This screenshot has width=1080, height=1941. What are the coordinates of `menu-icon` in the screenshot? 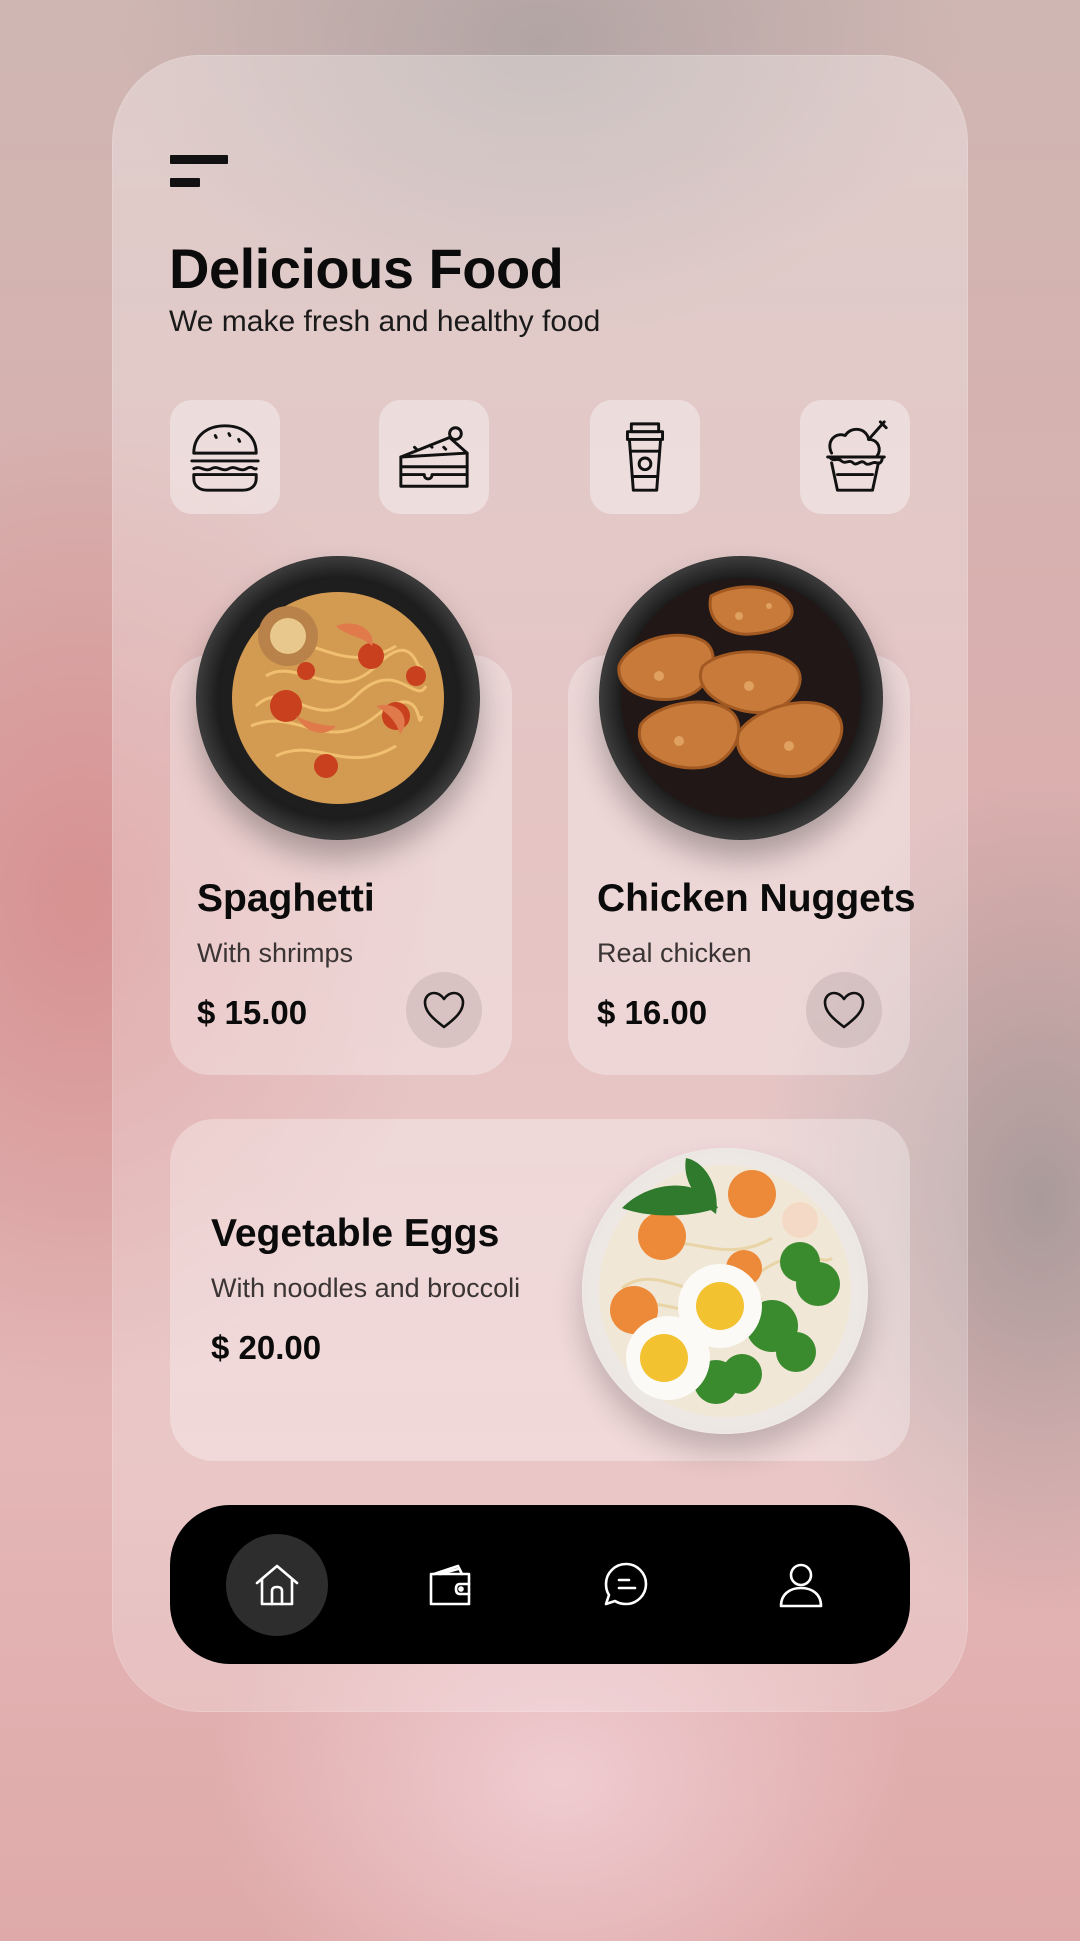 It's located at (199, 172).